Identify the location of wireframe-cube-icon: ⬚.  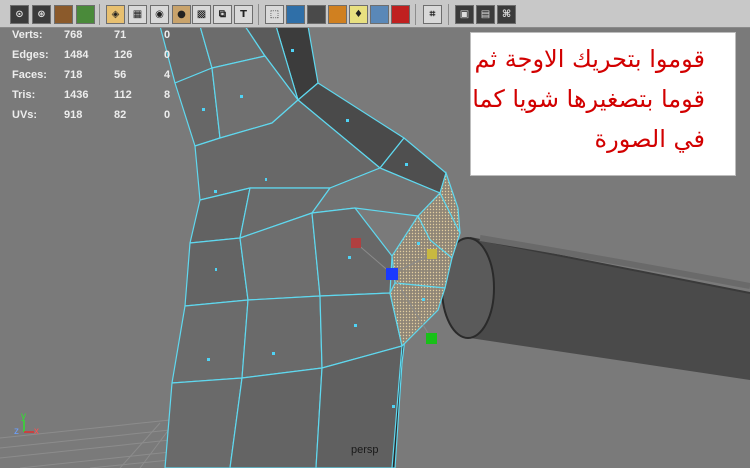
(274, 14).